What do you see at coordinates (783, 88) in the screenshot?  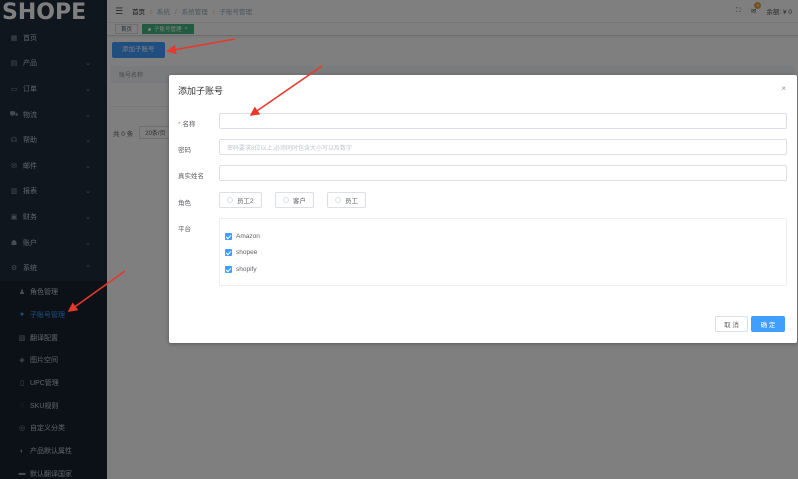 I see `close-icon: ×` at bounding box center [783, 88].